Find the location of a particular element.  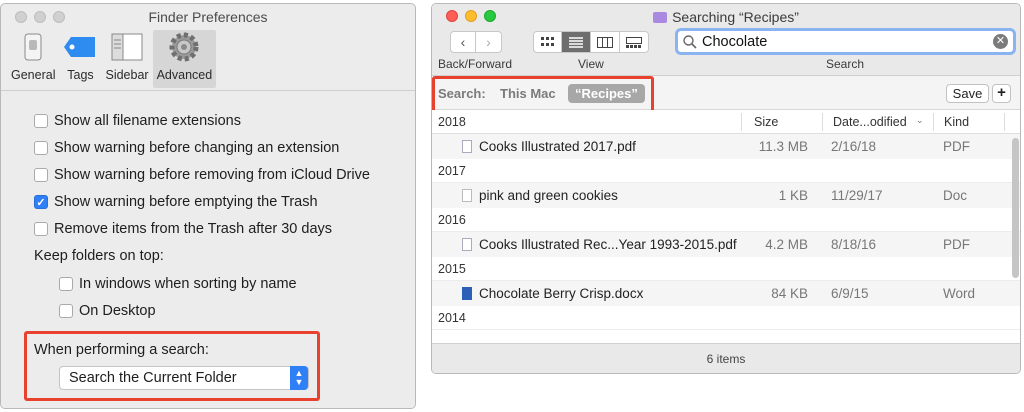

table-row: pink and green cookies 1 KB 11/29/17 Doc is located at coordinates (726, 195).